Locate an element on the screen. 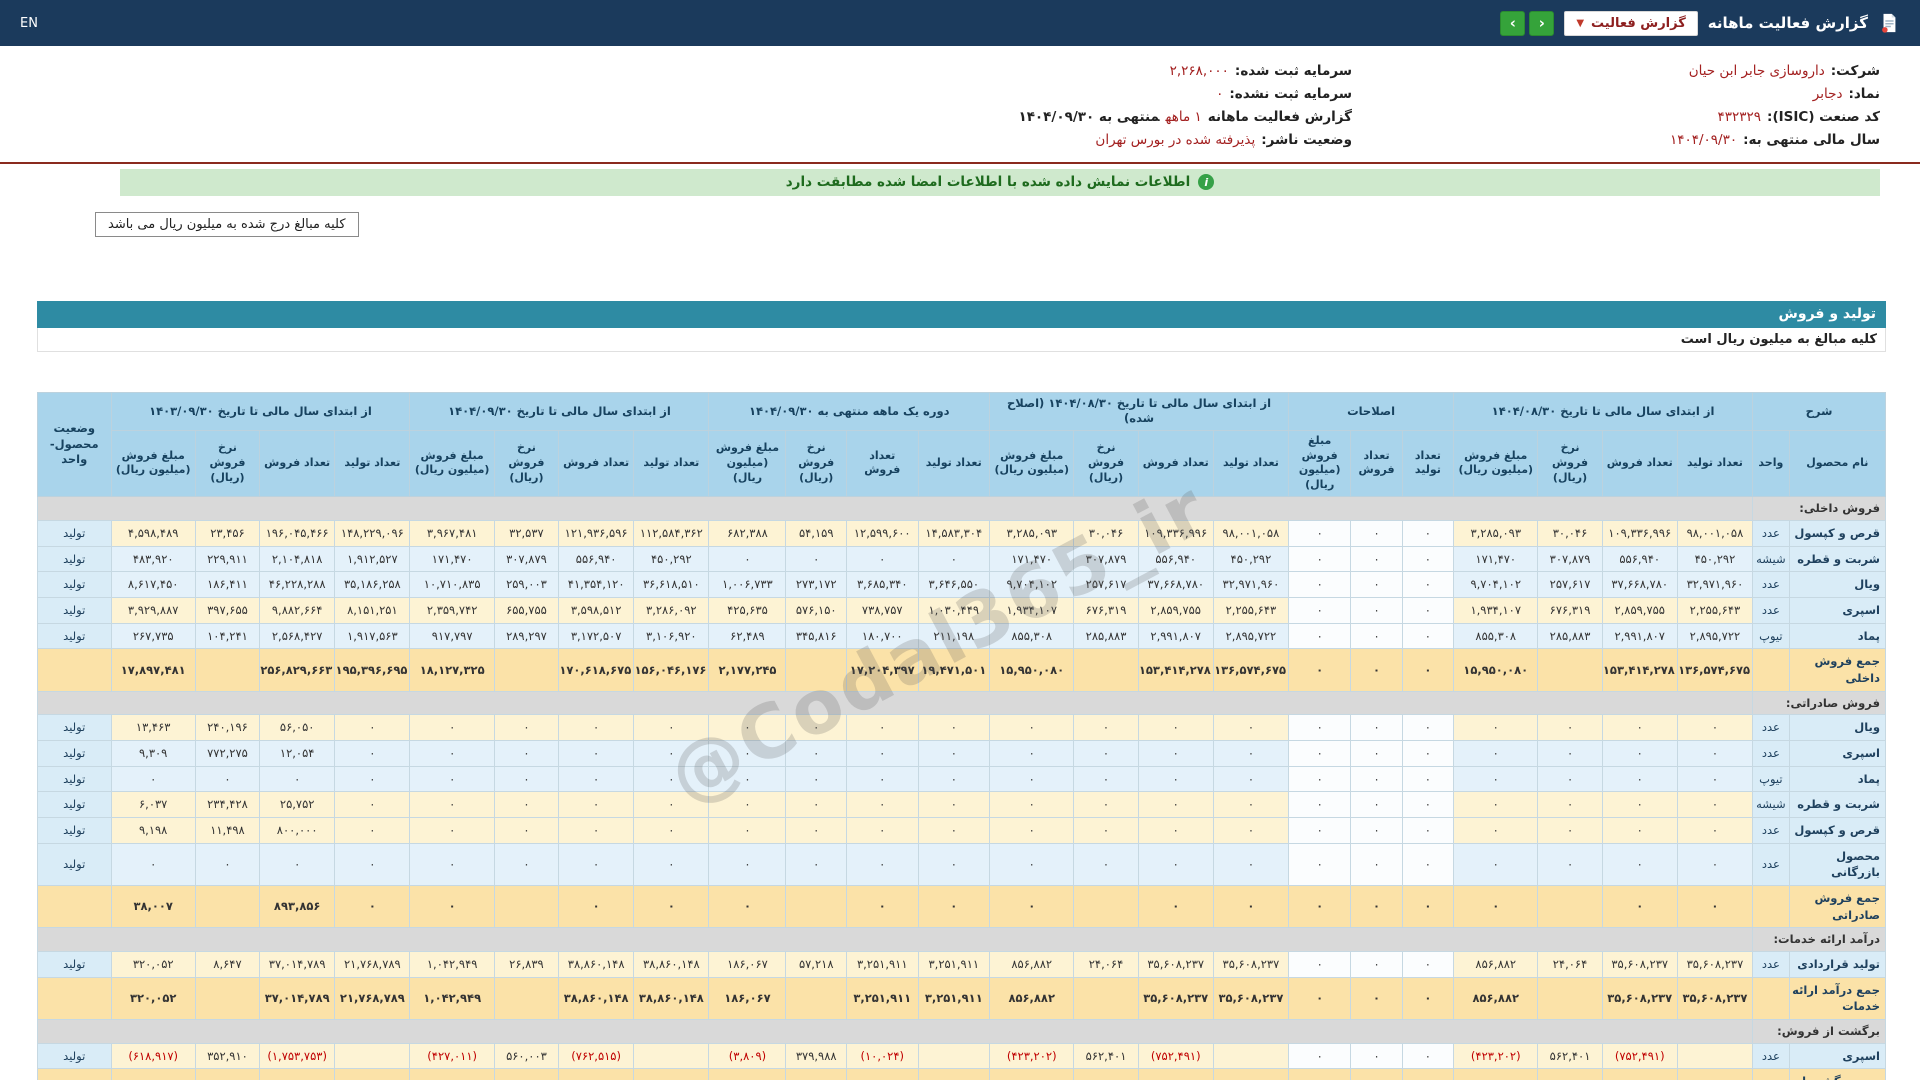  language-en-link: EN is located at coordinates (29, 23).